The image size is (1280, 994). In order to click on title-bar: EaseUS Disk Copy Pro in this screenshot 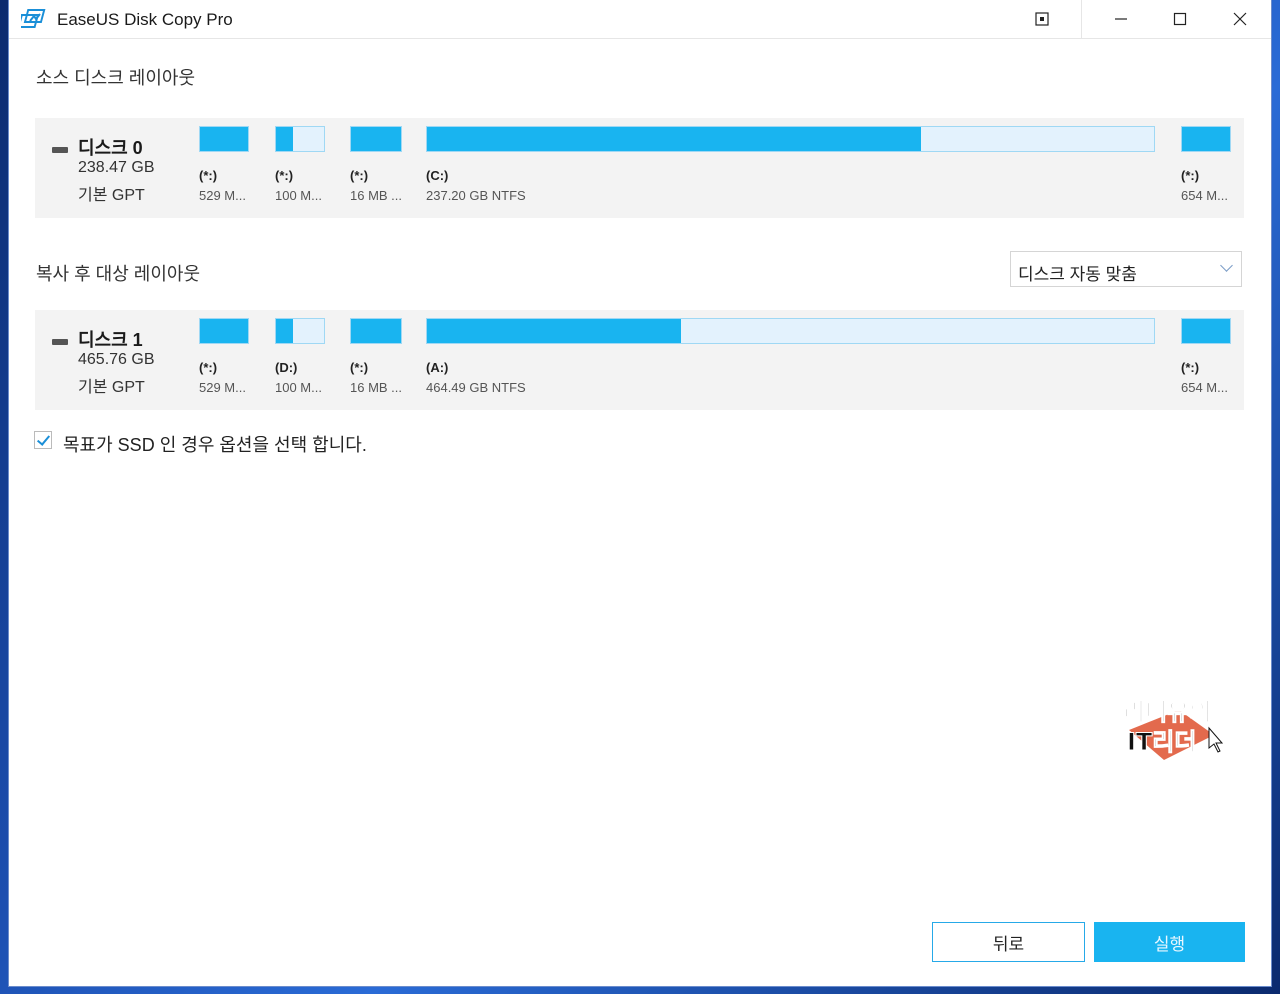, I will do `click(640, 19)`.